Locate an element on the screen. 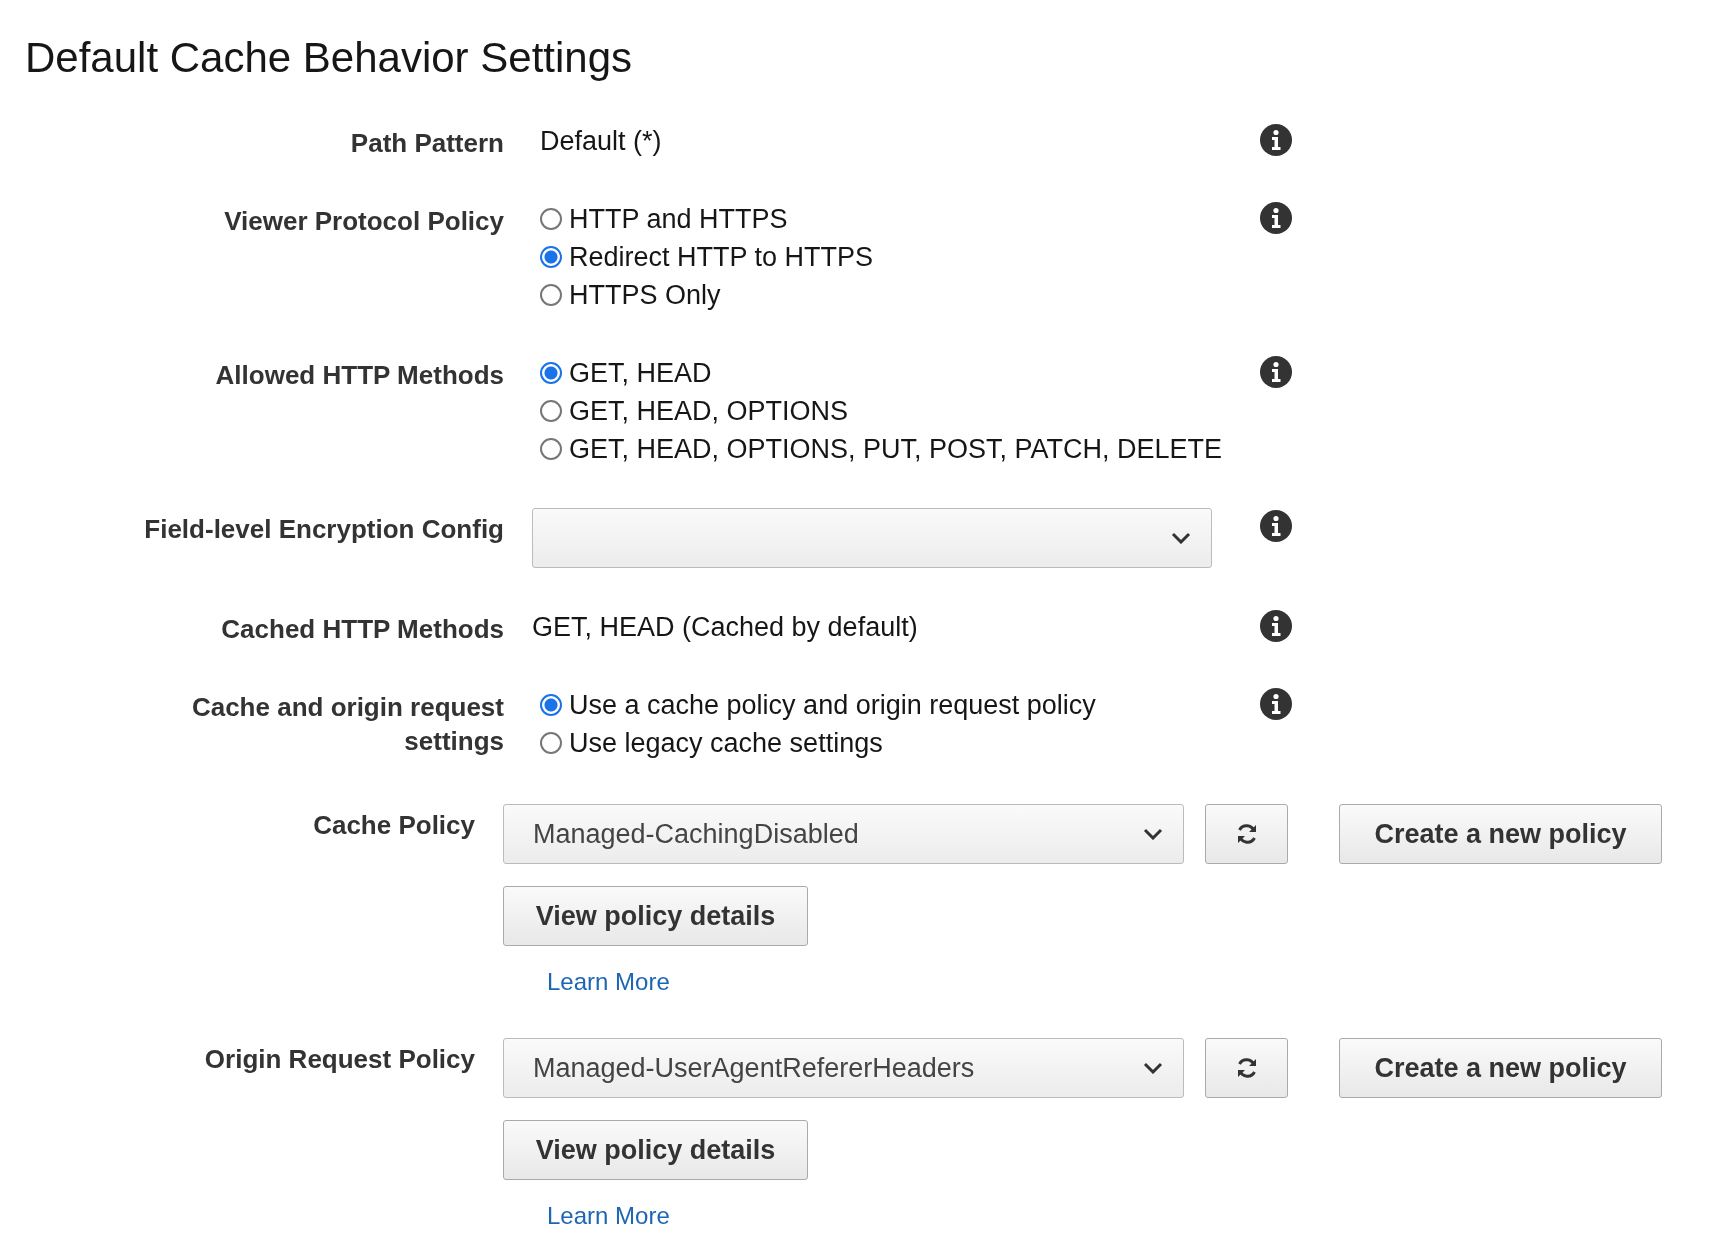 This screenshot has width=1716, height=1236. field-label: Cache and origin request settings is located at coordinates (347, 724).